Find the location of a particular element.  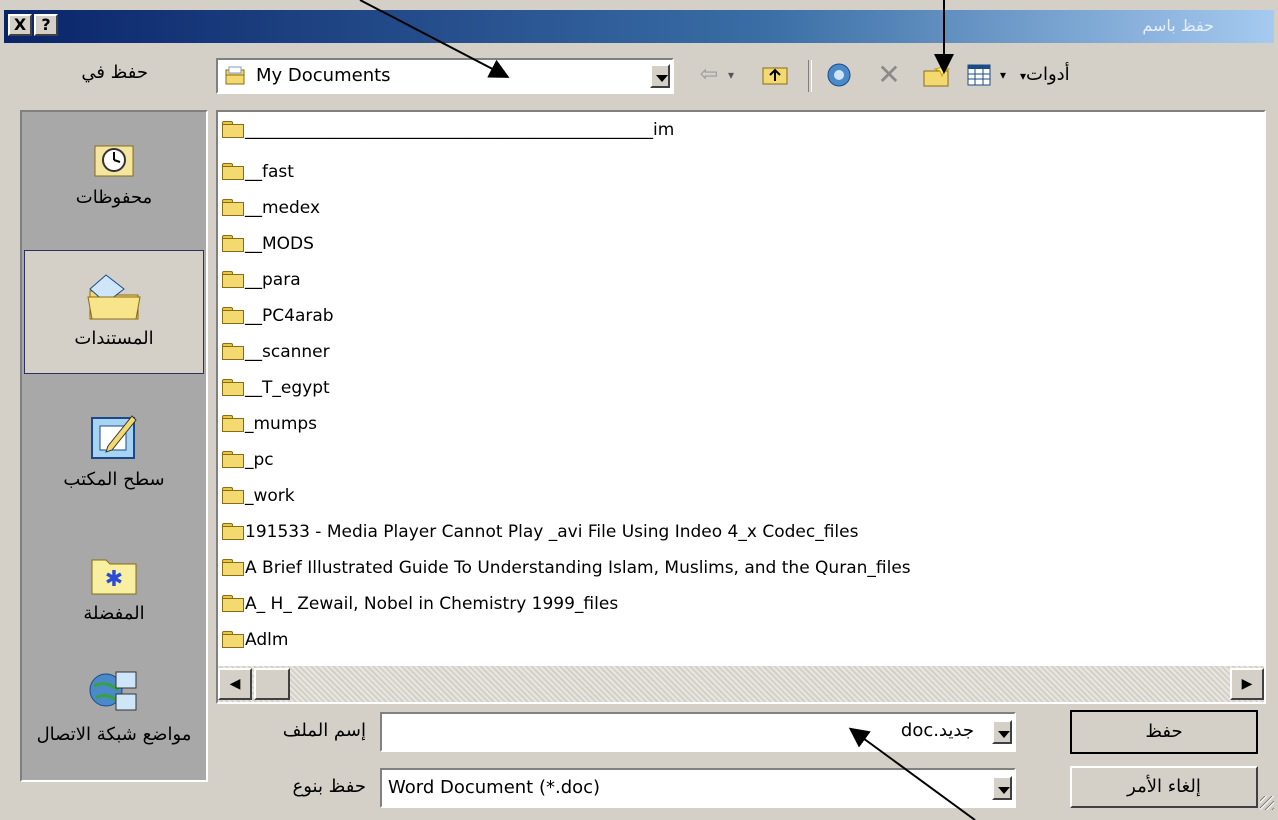

list-item: __scanner is located at coordinates (276, 352).